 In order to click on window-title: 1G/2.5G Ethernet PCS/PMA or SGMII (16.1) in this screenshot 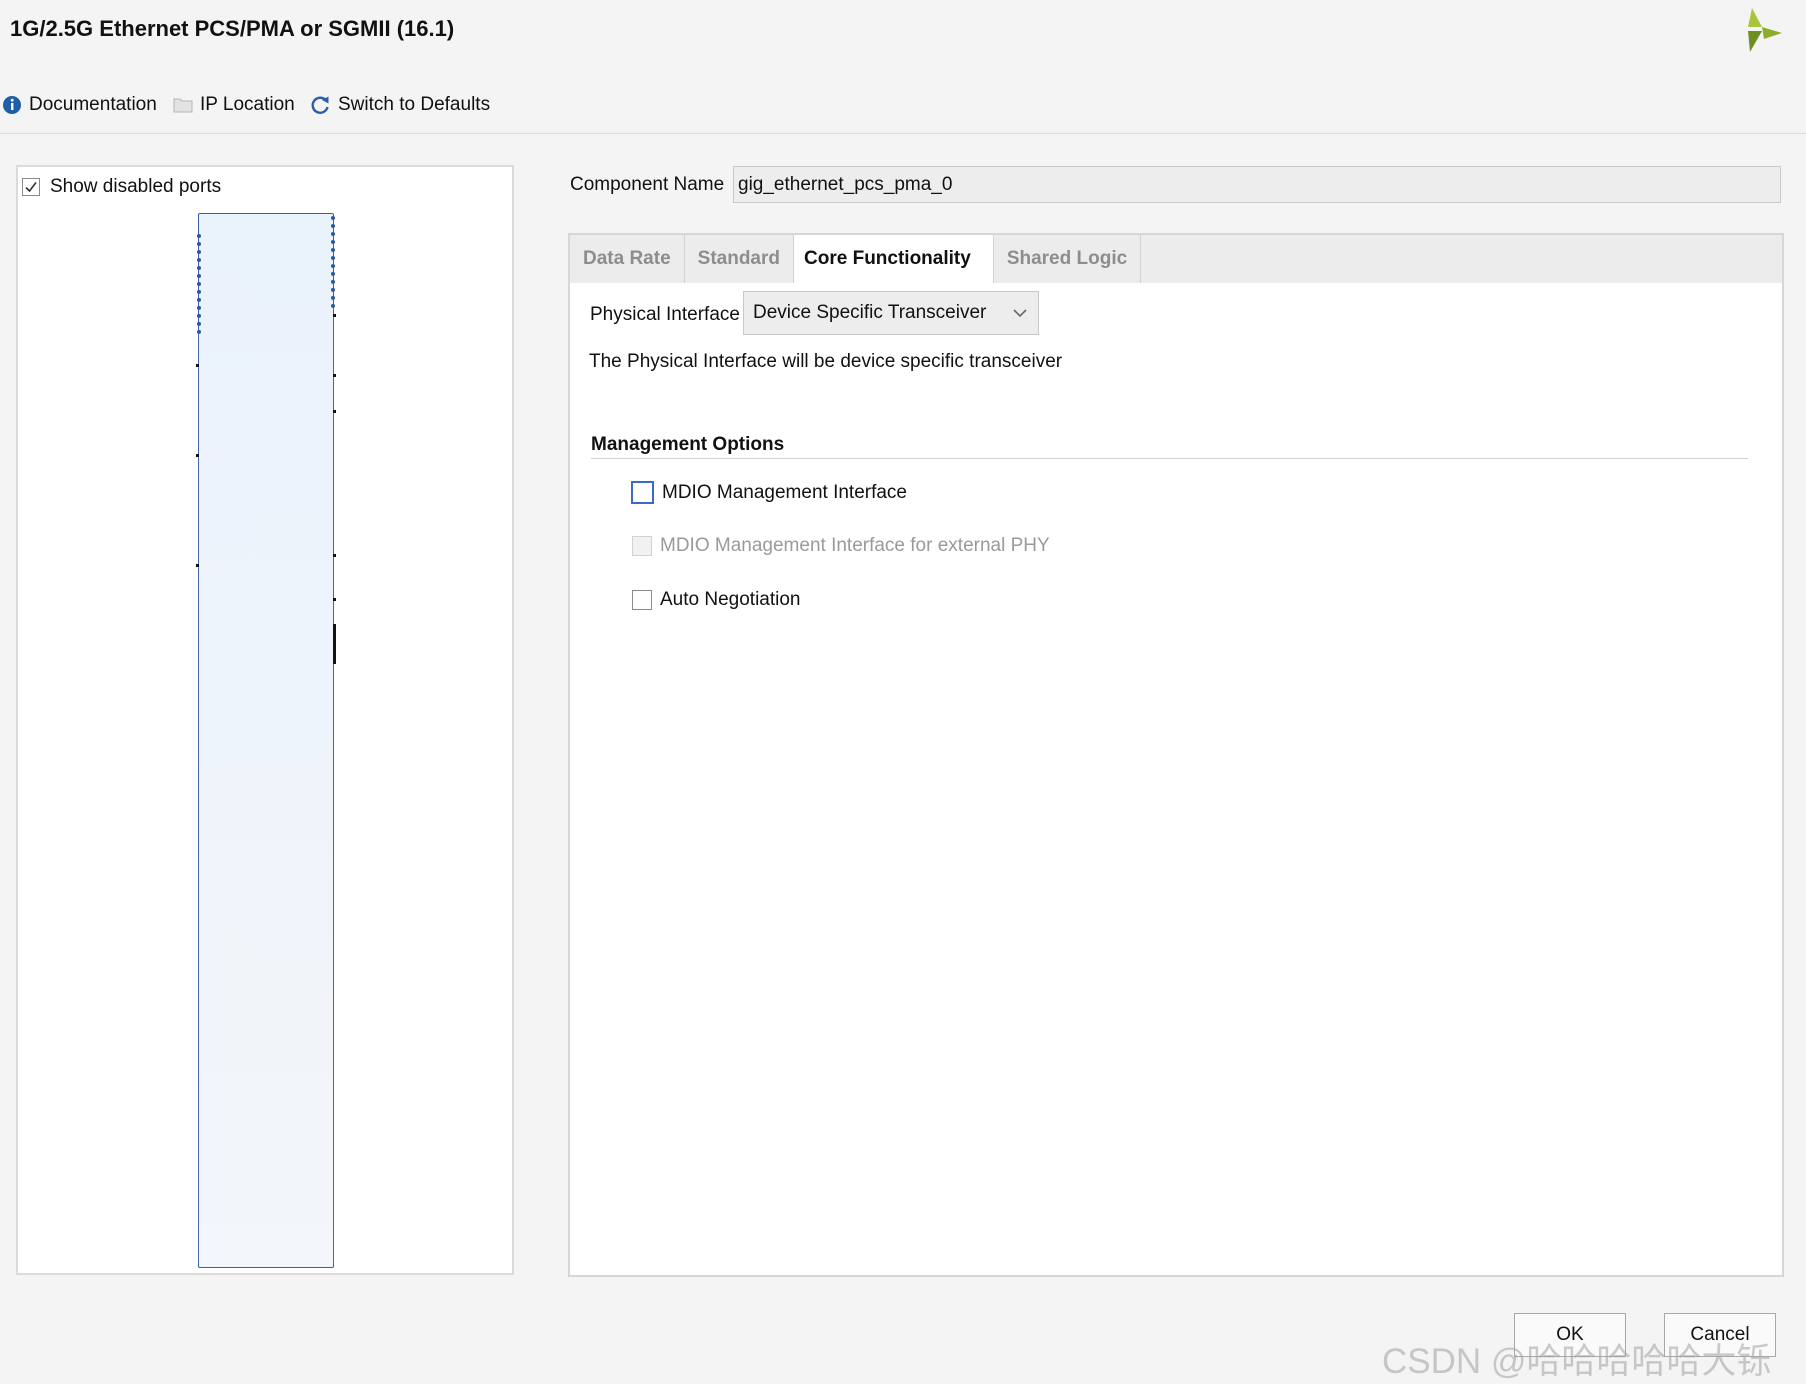, I will do `click(232, 28)`.